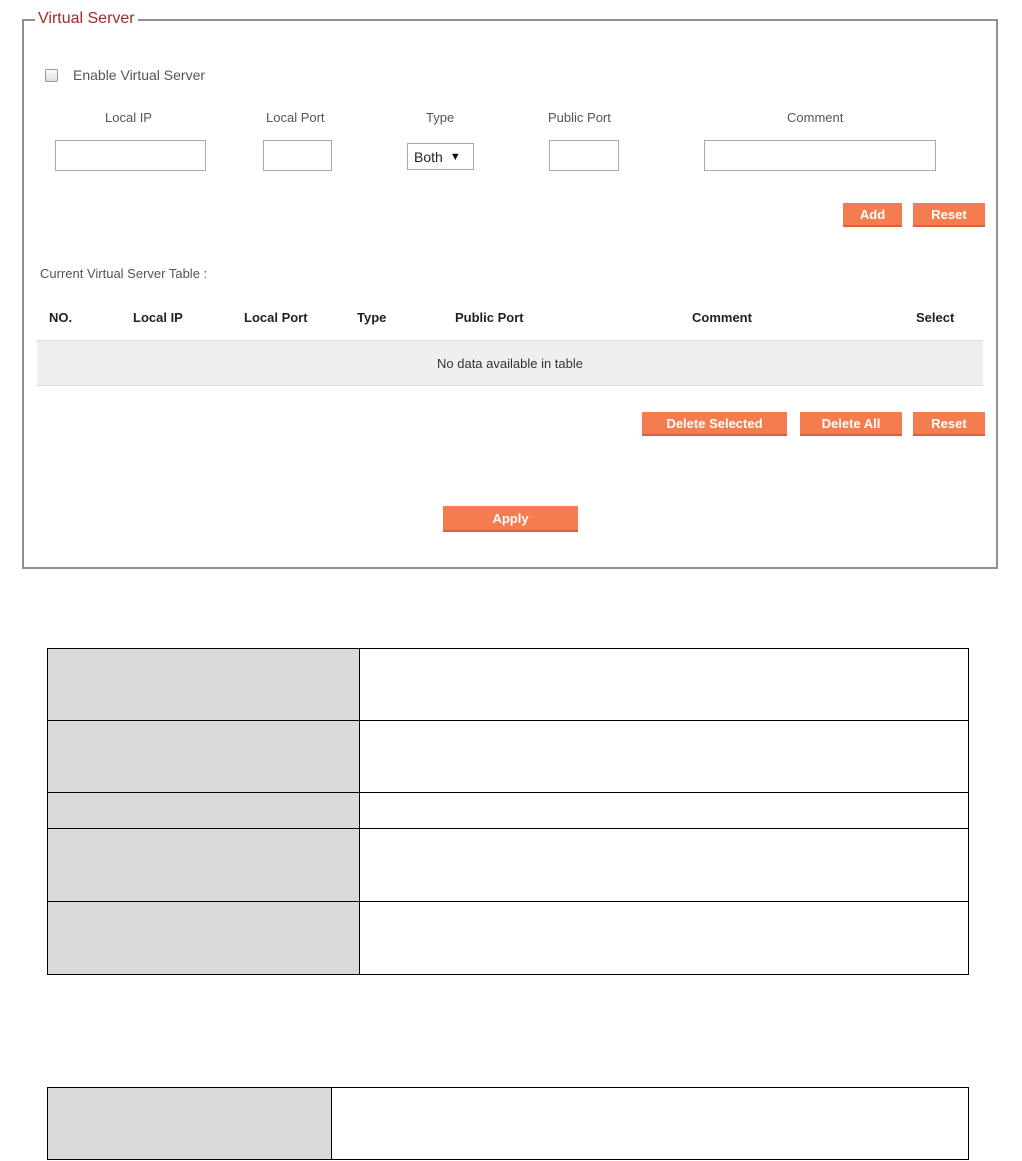  Describe the element at coordinates (584, 155) in the screenshot. I see `public-port-input` at that location.